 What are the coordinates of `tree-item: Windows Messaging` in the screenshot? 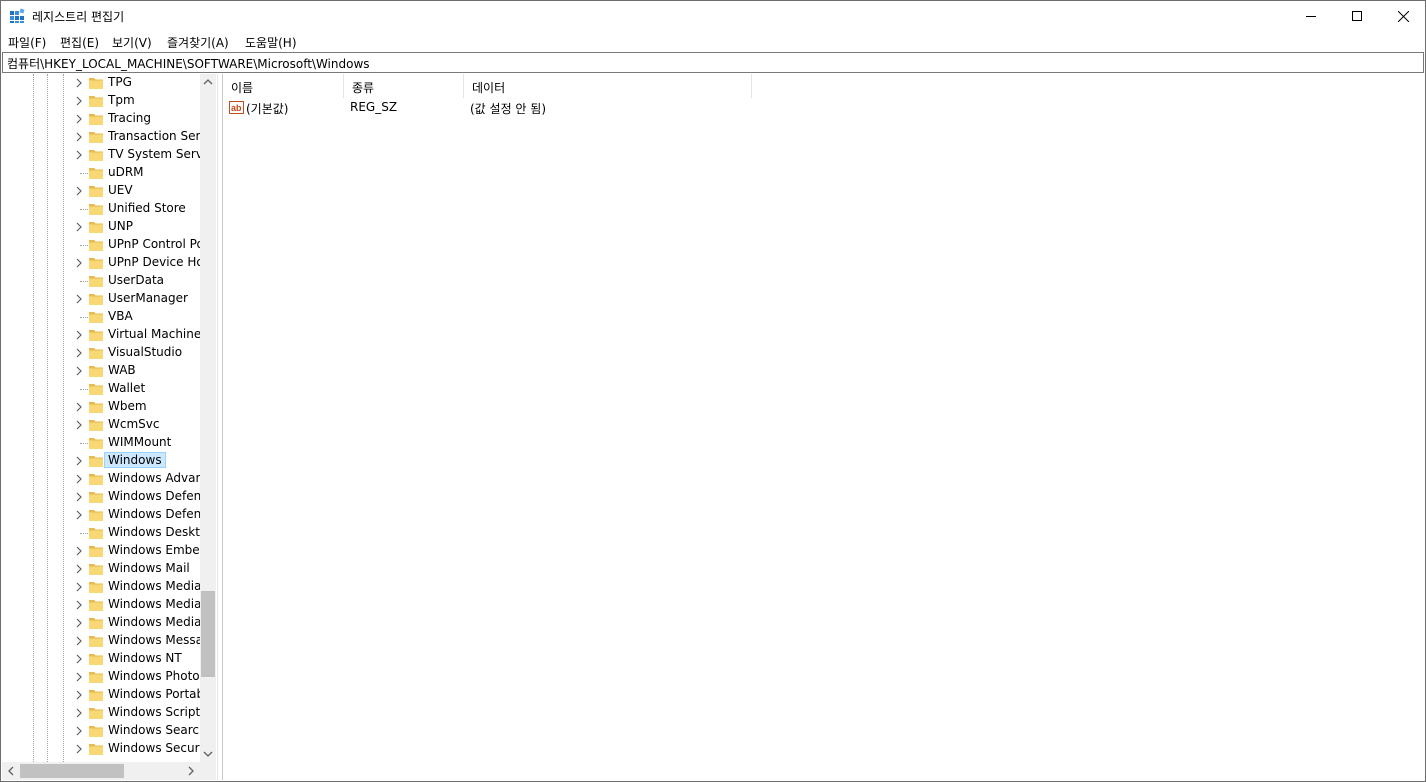 It's located at (101, 641).